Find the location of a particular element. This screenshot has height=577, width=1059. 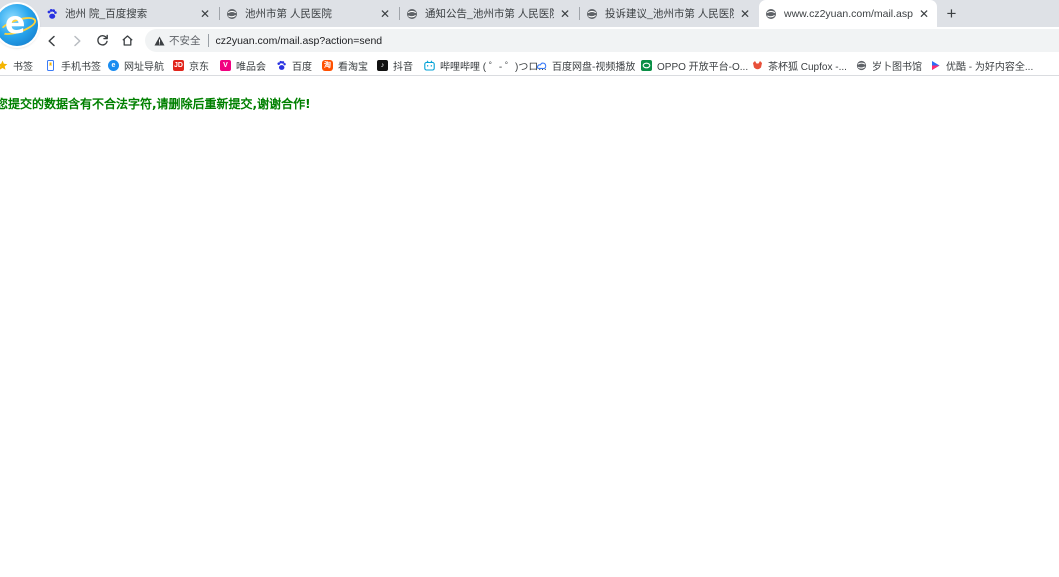

address-bar: 不安全 cz2yuan.com/mail.asp?action=send is located at coordinates (602, 40).